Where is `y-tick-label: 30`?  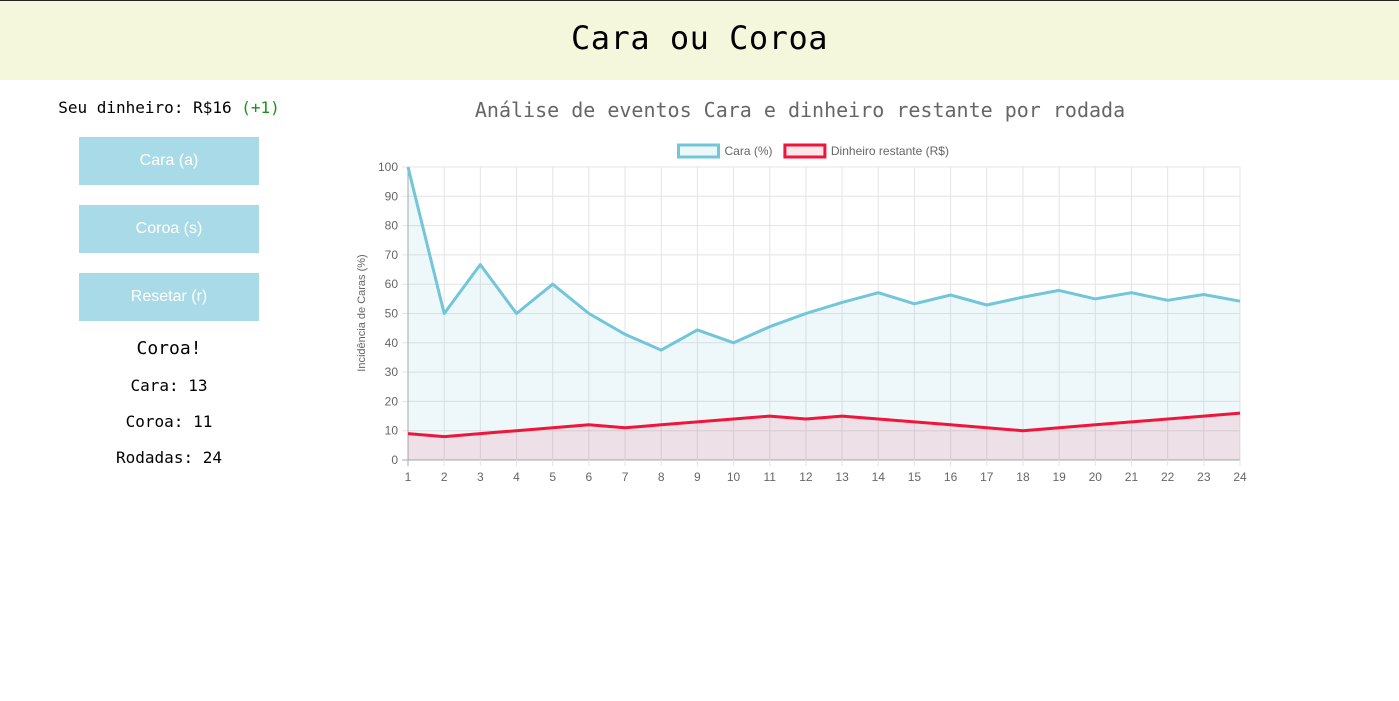 y-tick-label: 30 is located at coordinates (392, 372).